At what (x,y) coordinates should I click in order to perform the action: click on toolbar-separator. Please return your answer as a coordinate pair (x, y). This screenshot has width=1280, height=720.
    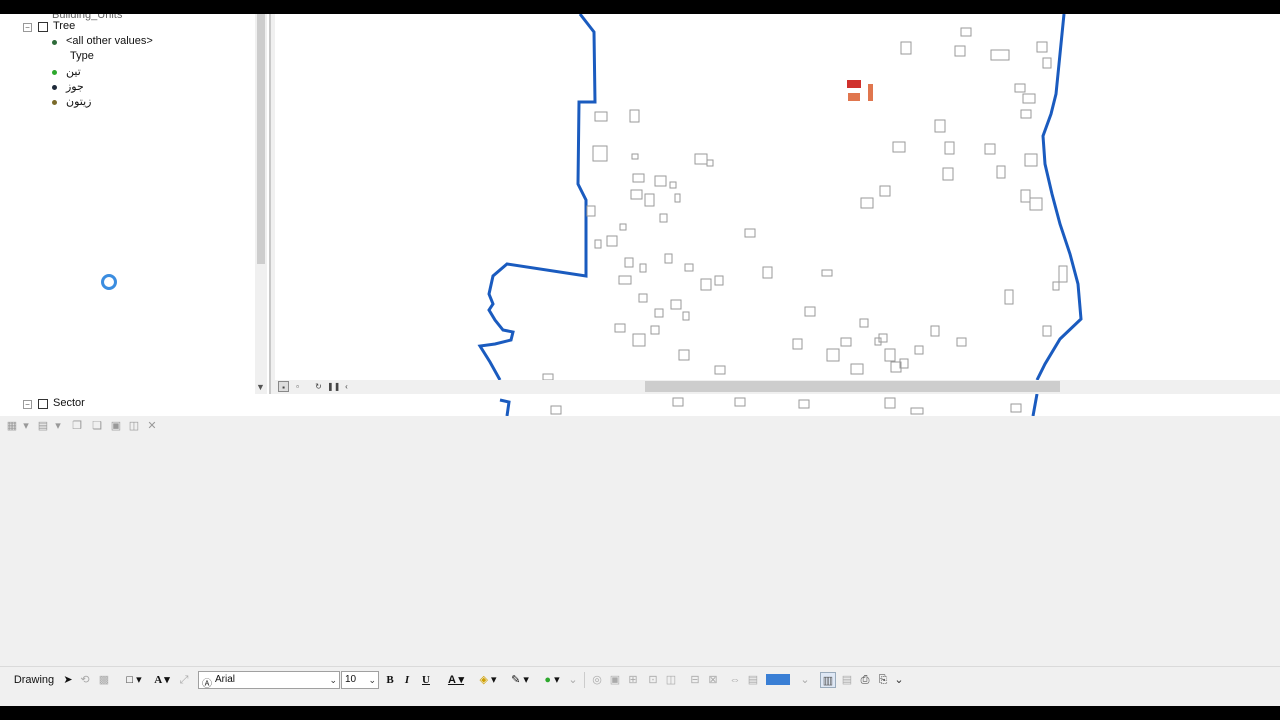
    Looking at the image, I should click on (584, 680).